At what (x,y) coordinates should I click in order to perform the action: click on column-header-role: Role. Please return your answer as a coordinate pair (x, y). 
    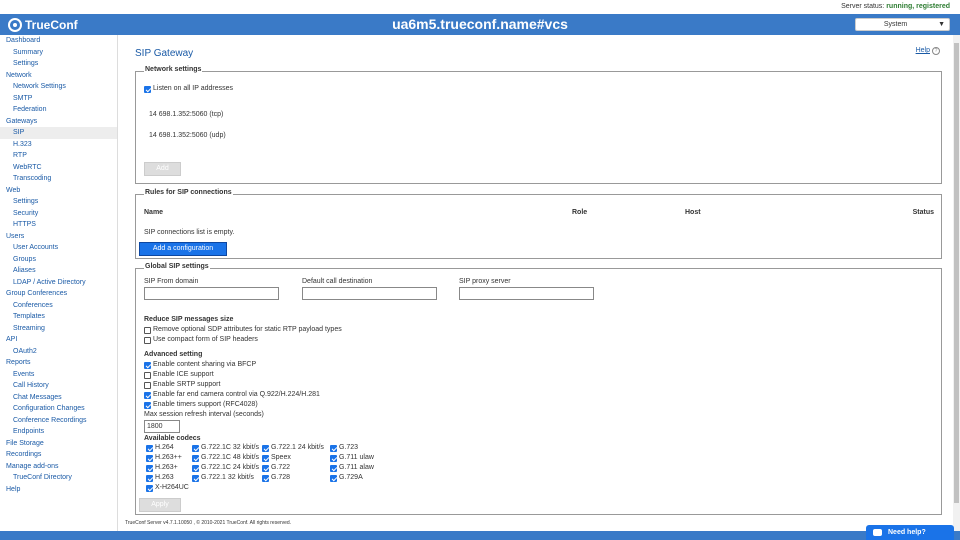
    Looking at the image, I should click on (579, 212).